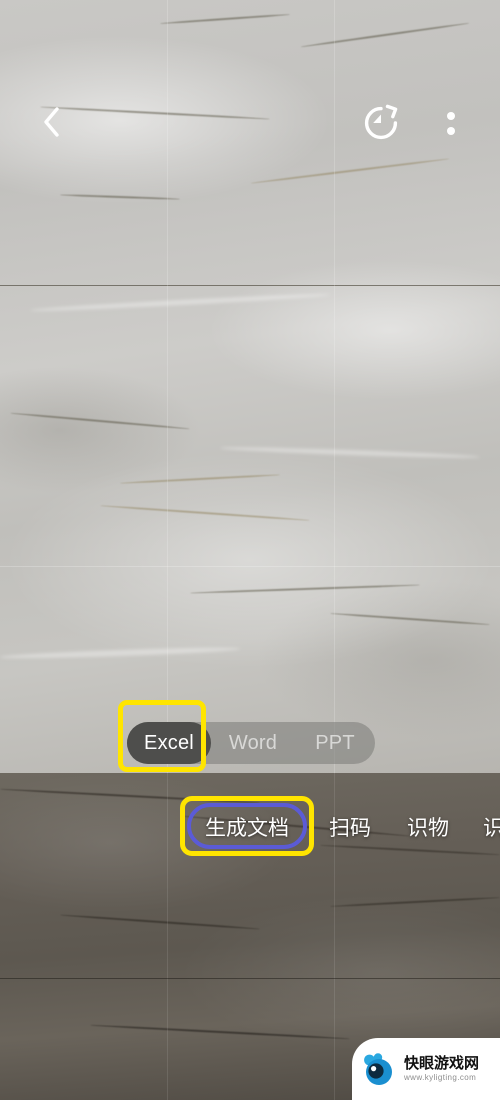  I want to click on timer-button, so click(381, 123).